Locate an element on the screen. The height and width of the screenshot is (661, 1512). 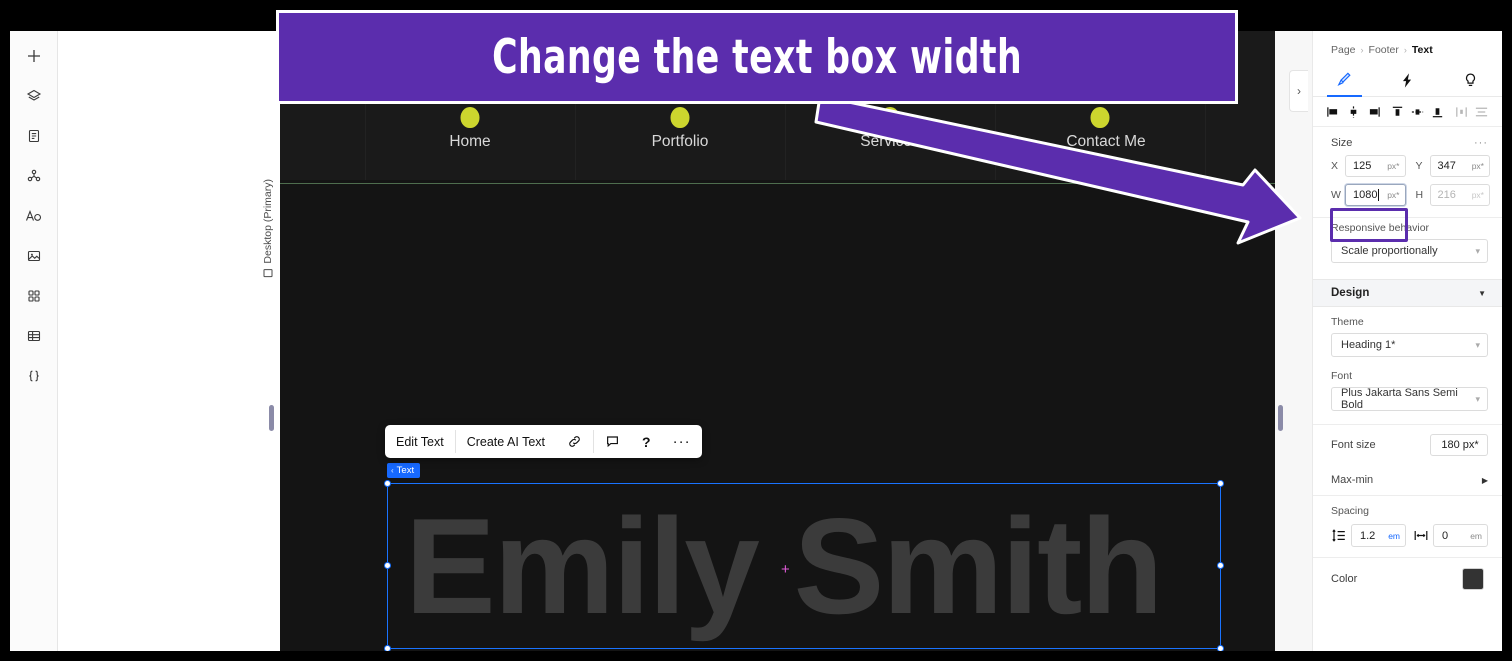
nav-item-home: Home is located at coordinates (469, 142).